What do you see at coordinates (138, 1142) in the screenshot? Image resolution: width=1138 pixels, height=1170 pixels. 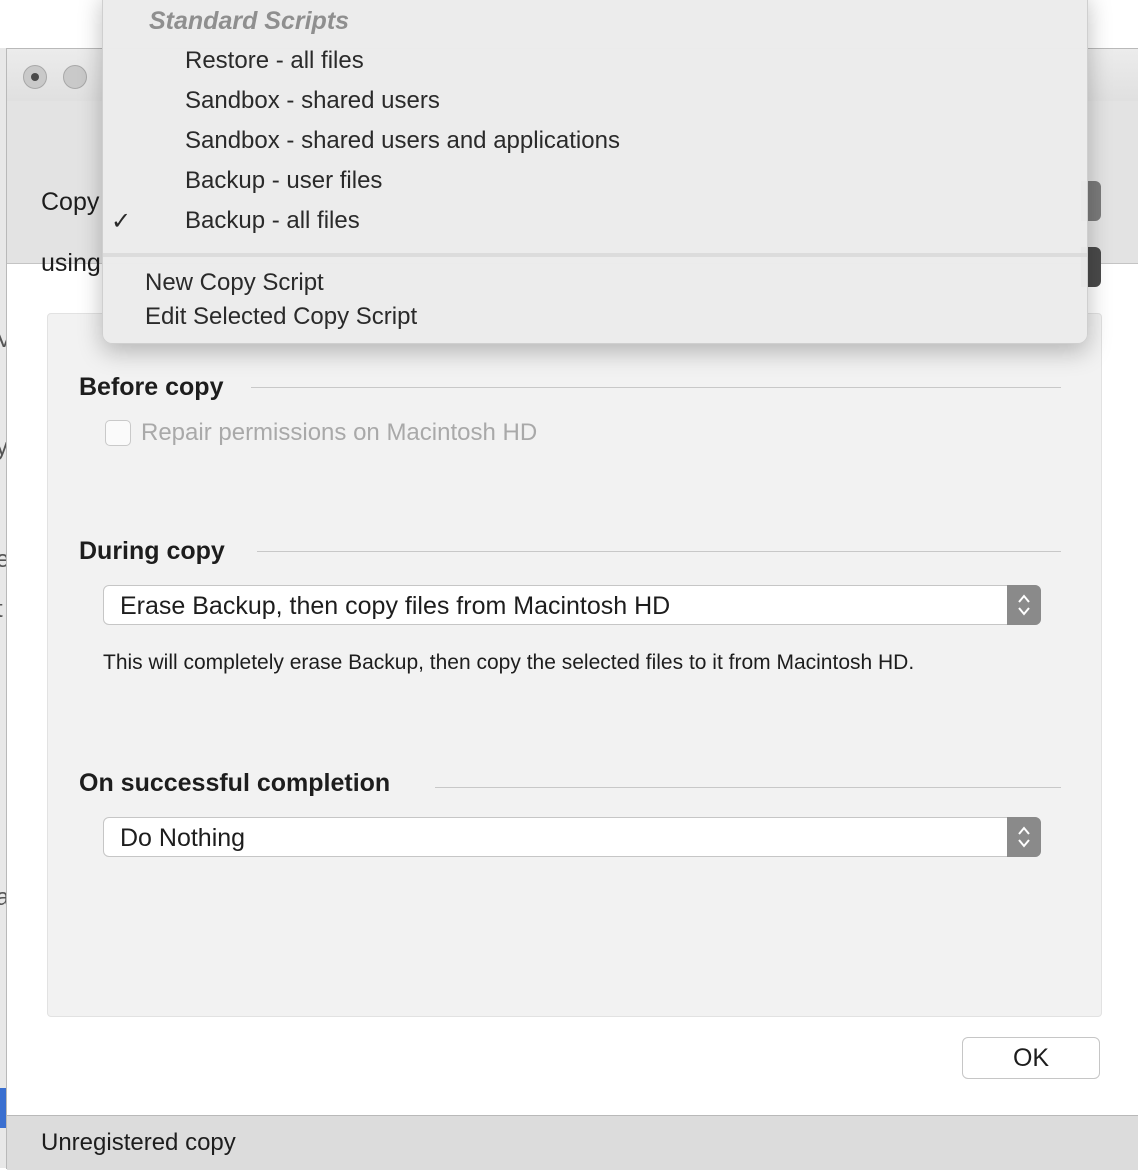 I see `registration-status: Unregistered copy` at bounding box center [138, 1142].